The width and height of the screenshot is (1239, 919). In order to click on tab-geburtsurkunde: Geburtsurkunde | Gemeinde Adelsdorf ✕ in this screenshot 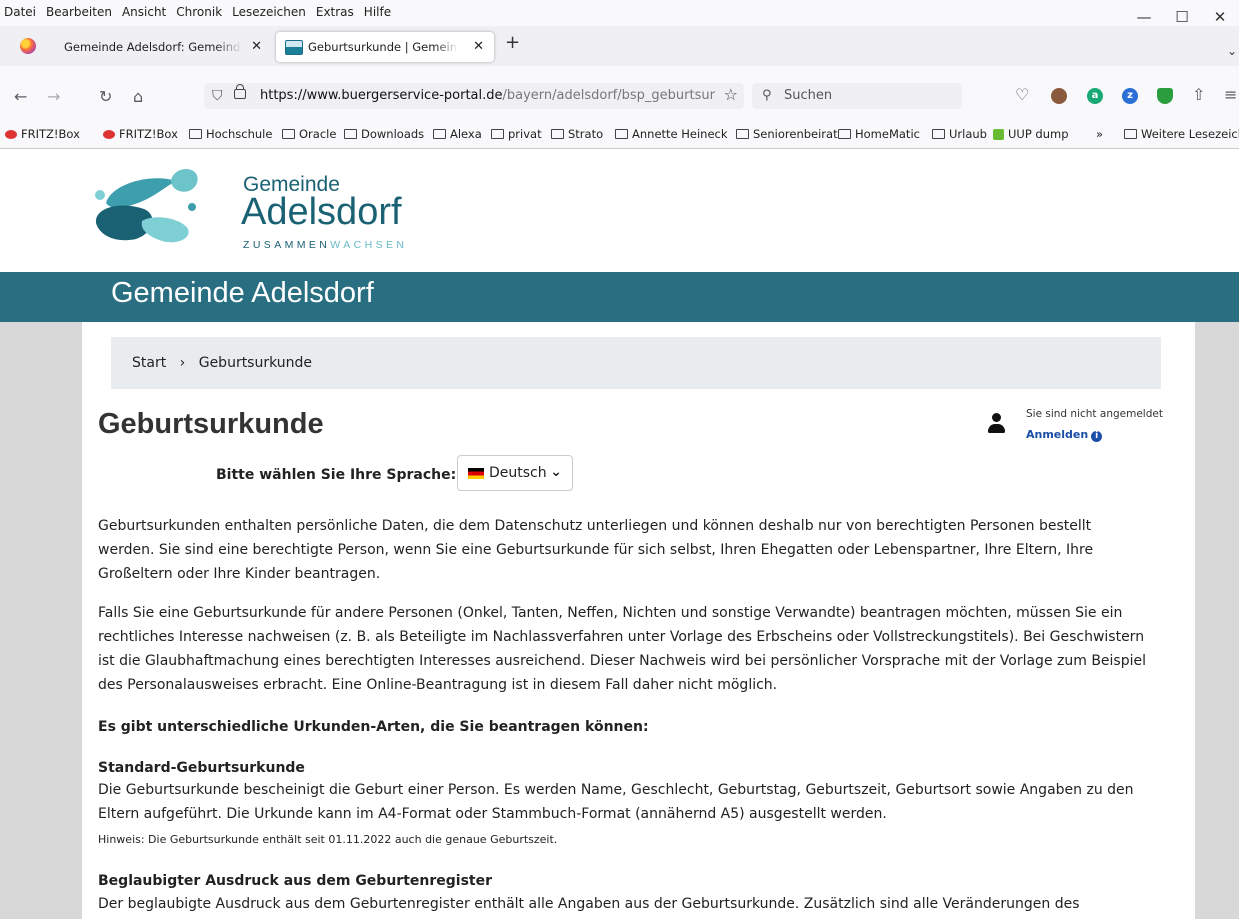, I will do `click(385, 47)`.